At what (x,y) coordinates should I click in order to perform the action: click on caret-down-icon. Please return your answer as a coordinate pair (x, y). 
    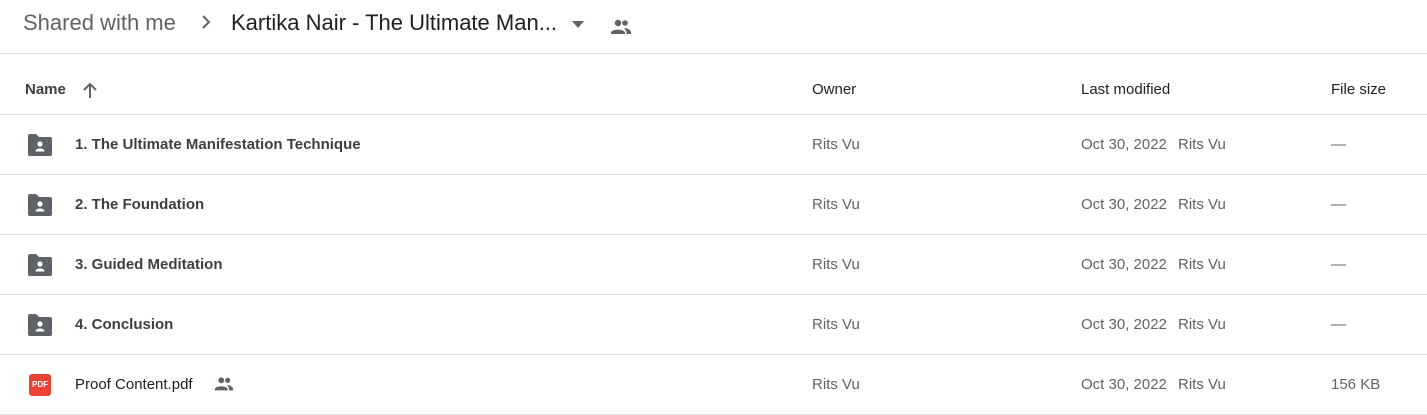
    Looking at the image, I should click on (578, 24).